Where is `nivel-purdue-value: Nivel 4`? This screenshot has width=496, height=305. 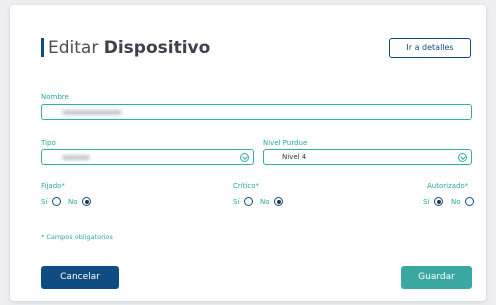 nivel-purdue-value: Nivel 4 is located at coordinates (294, 157).